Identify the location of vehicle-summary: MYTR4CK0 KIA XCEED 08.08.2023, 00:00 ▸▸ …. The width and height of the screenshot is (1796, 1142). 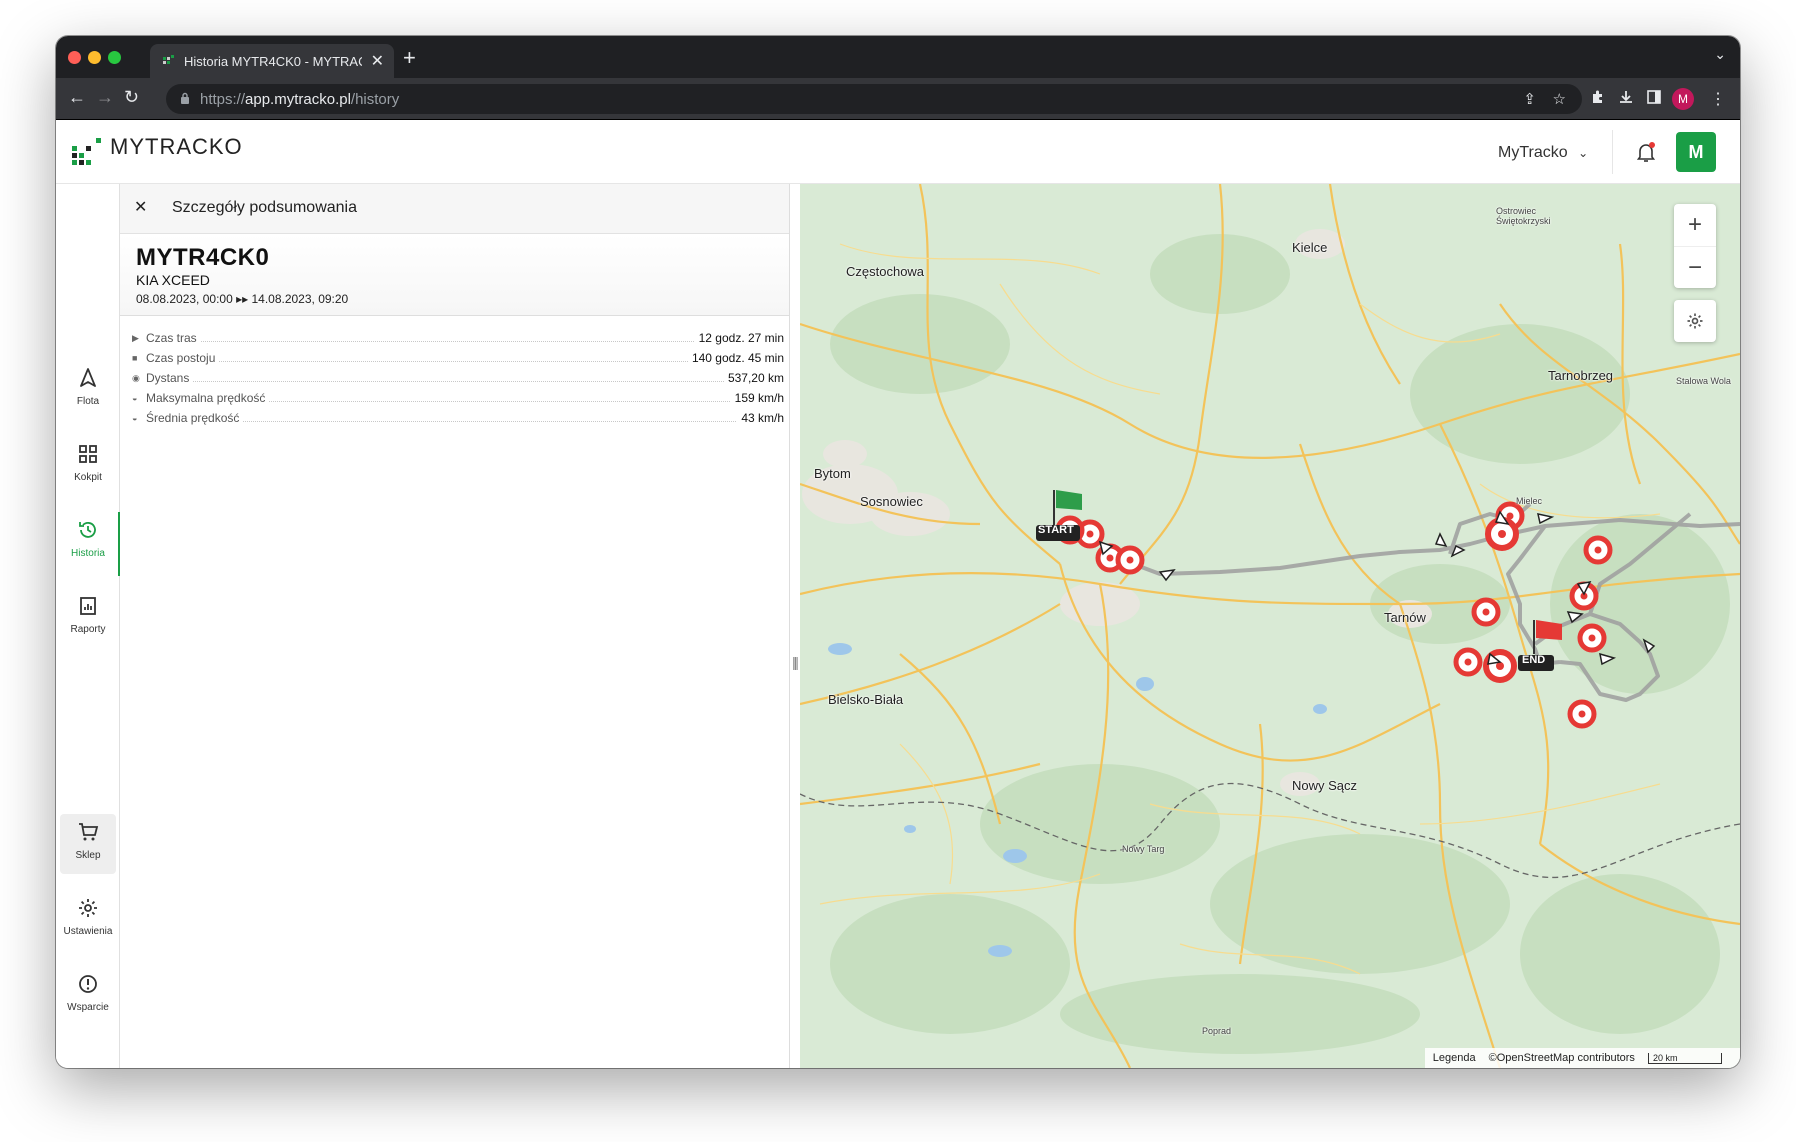
(454, 275).